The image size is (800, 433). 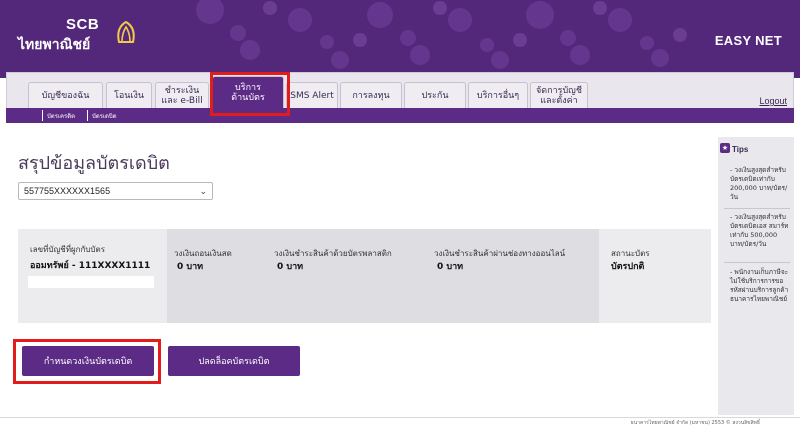 What do you see at coordinates (234, 361) in the screenshot?
I see `unlock-debit-card-button: ปลดล็อคบัตรเดบิต` at bounding box center [234, 361].